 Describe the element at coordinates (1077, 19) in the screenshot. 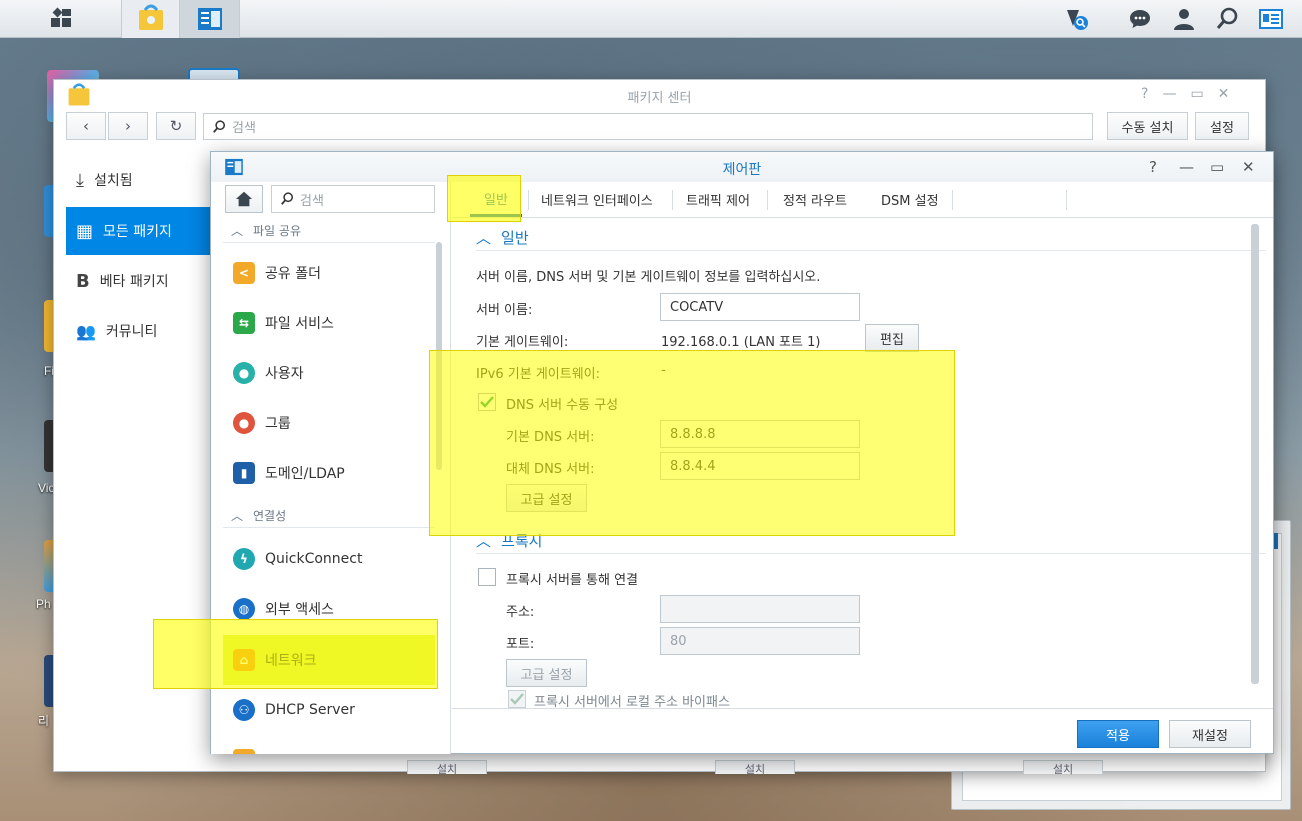

I see `search-notify-button` at that location.